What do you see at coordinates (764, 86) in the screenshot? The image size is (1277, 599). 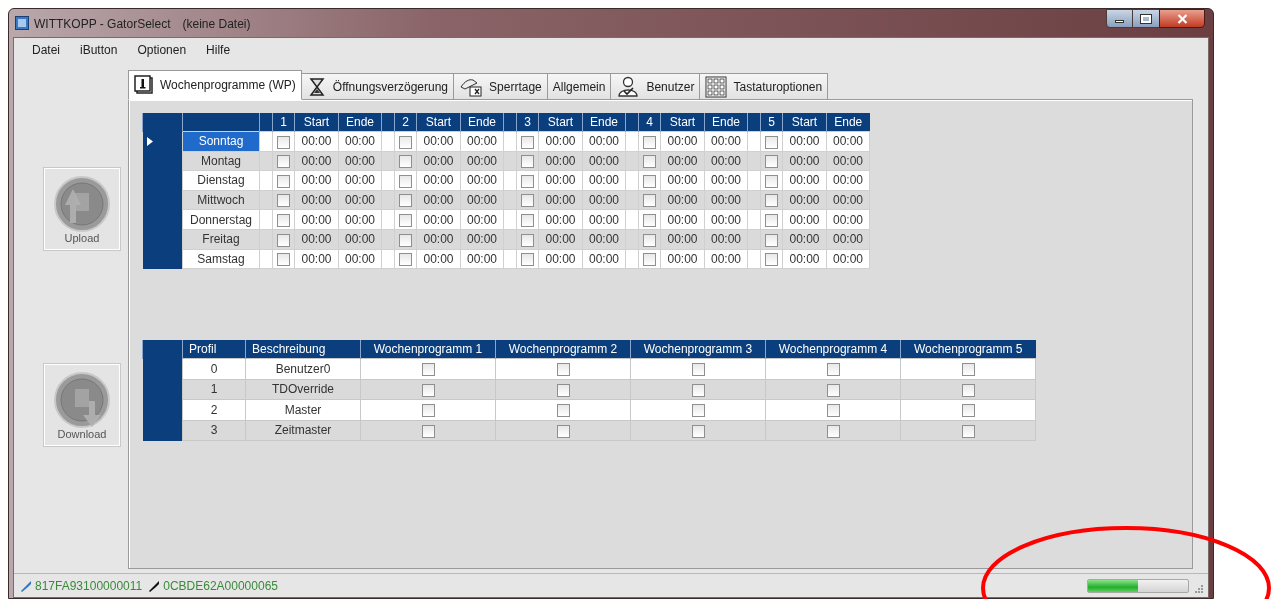 I see `tab: Tastaturoptionen` at bounding box center [764, 86].